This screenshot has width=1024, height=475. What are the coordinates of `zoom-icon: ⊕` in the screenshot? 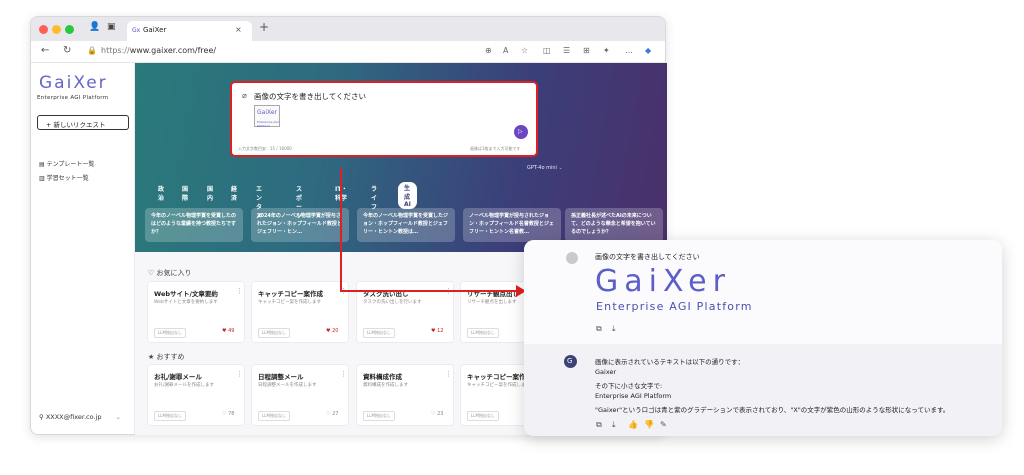 It's located at (488, 50).